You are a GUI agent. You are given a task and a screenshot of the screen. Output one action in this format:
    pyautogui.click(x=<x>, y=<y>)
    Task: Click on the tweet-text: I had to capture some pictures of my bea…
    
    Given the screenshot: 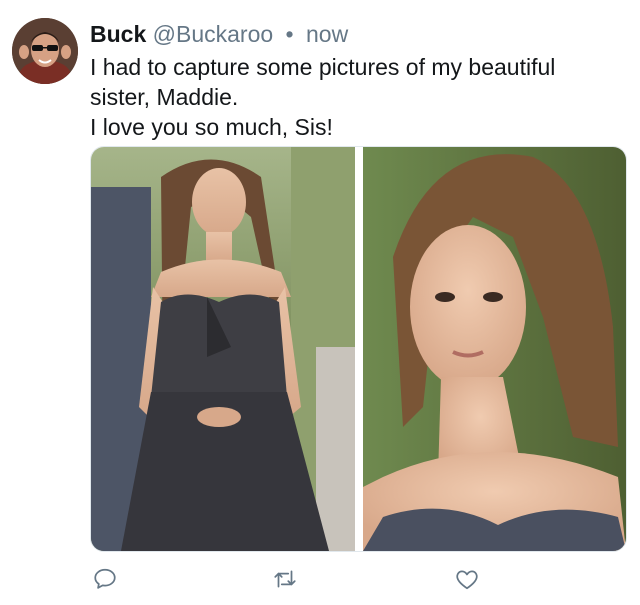 What is the action you would take?
    pyautogui.click(x=355, y=97)
    